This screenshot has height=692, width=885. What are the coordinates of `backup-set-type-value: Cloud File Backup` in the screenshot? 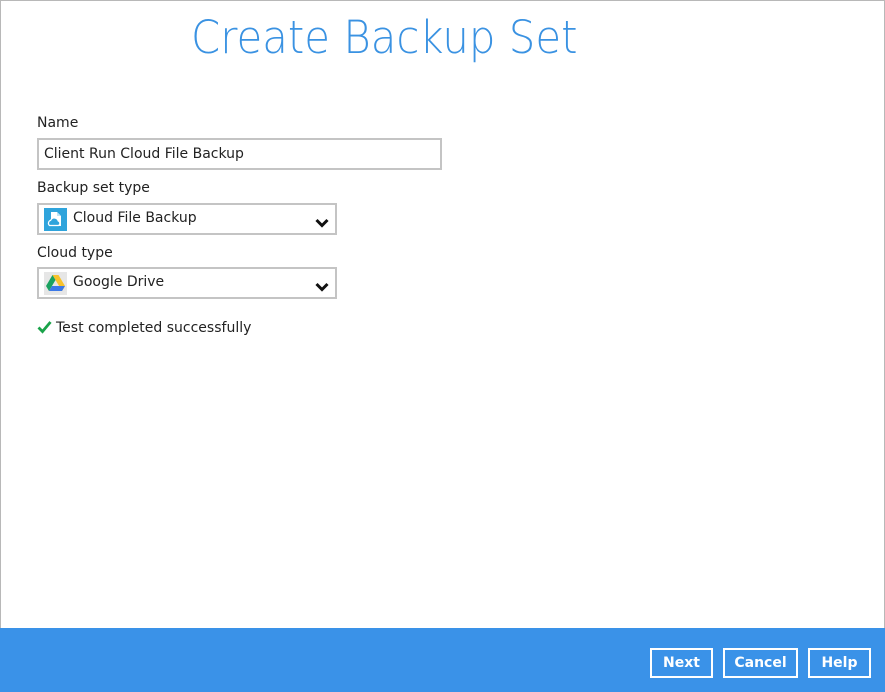 It's located at (135, 218).